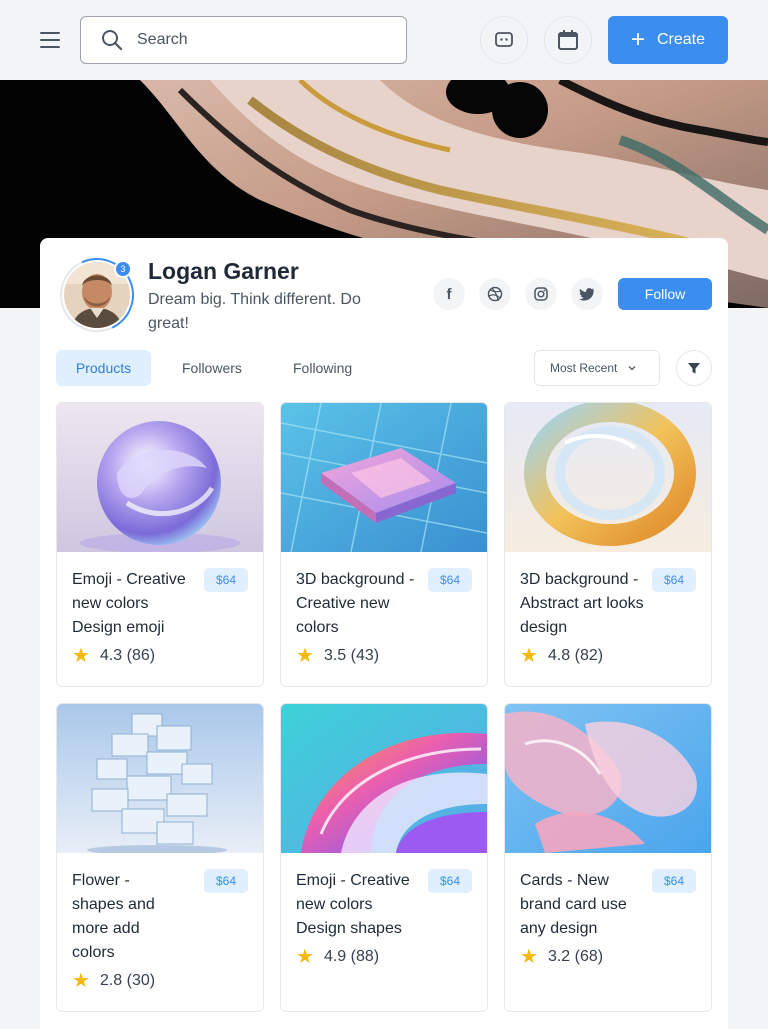 This screenshot has height=1029, width=768. Describe the element at coordinates (103, 368) in the screenshot. I see `tab-products: Products` at that location.